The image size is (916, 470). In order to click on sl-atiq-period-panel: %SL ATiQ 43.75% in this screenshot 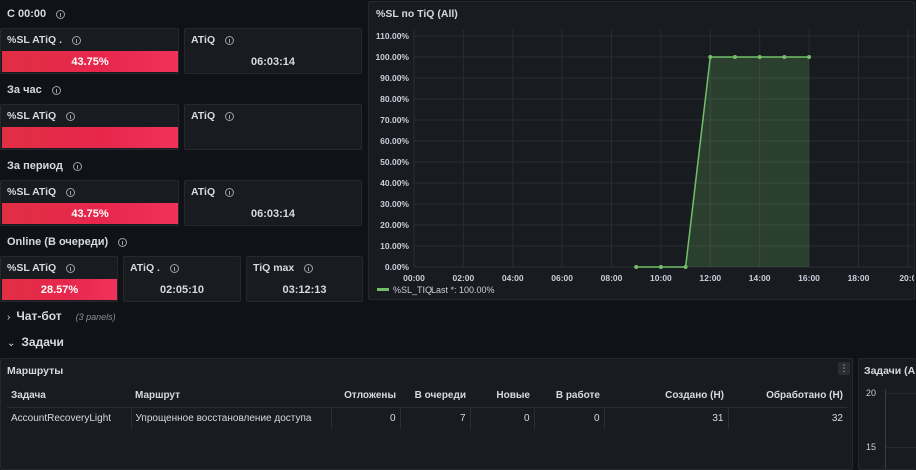, I will do `click(89, 203)`.